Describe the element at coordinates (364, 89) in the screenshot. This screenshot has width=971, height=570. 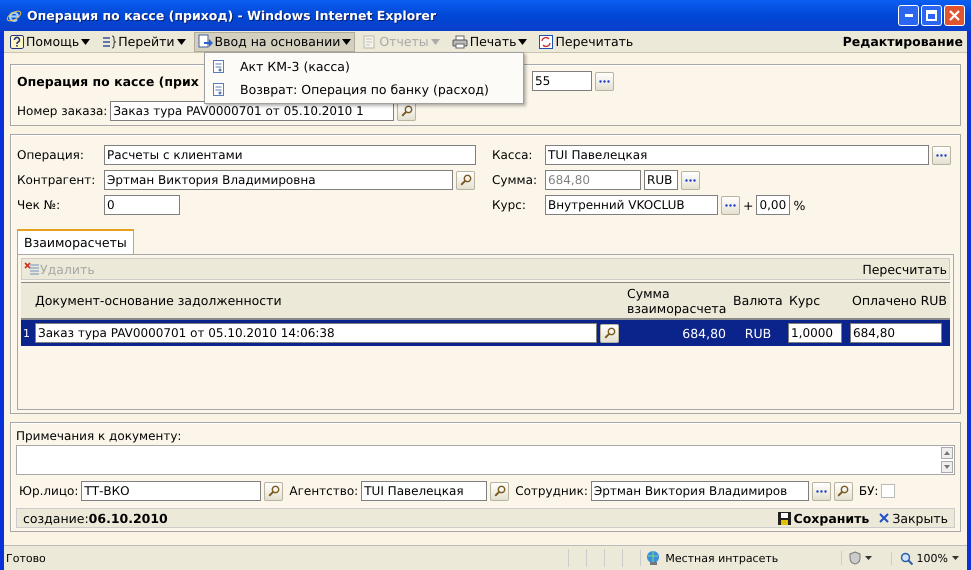
I see `menu-item: Возврат: Операция по банку (расход)` at that location.